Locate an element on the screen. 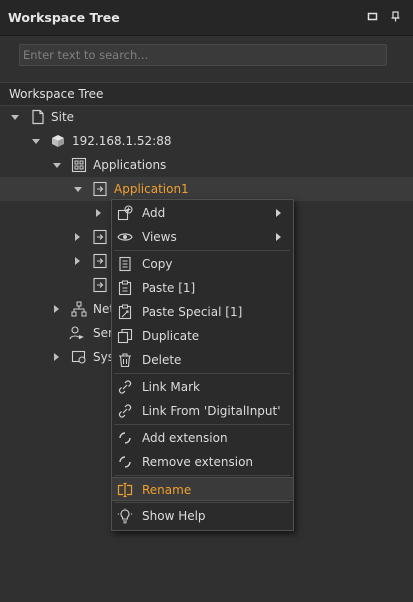 The width and height of the screenshot is (413, 602). system-icon is located at coordinates (78, 357).